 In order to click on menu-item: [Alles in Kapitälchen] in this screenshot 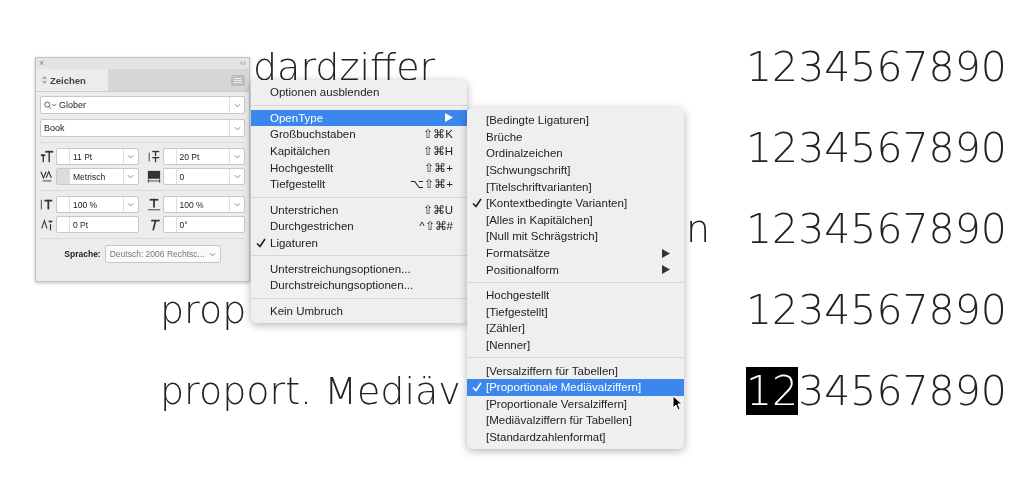, I will do `click(575, 220)`.